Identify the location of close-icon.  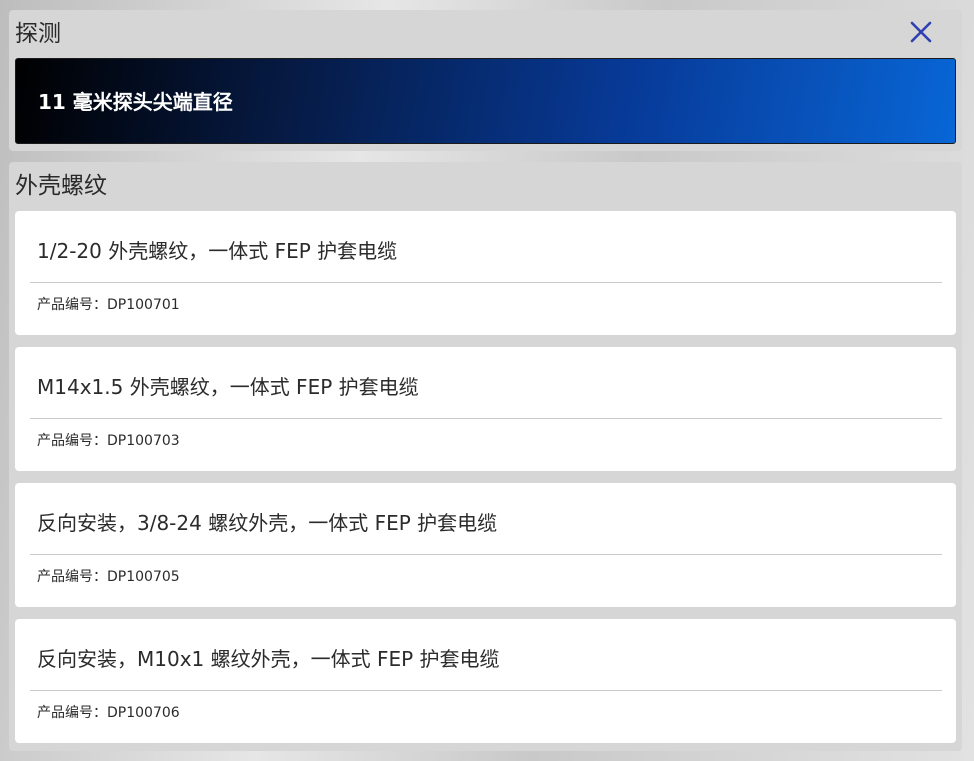
(921, 32).